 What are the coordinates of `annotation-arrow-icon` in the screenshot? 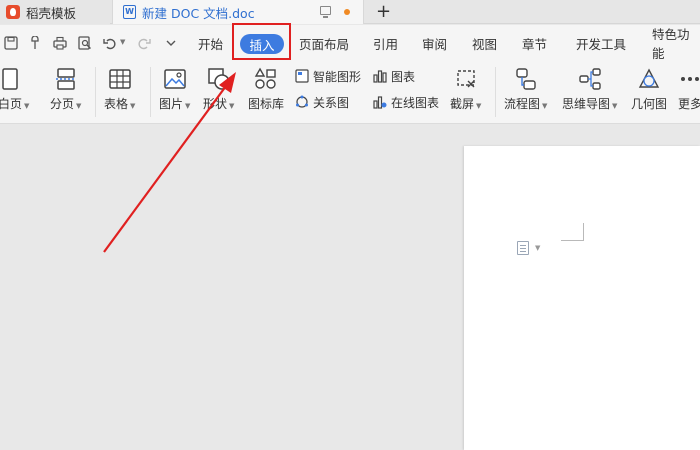 It's located at (169, 162).